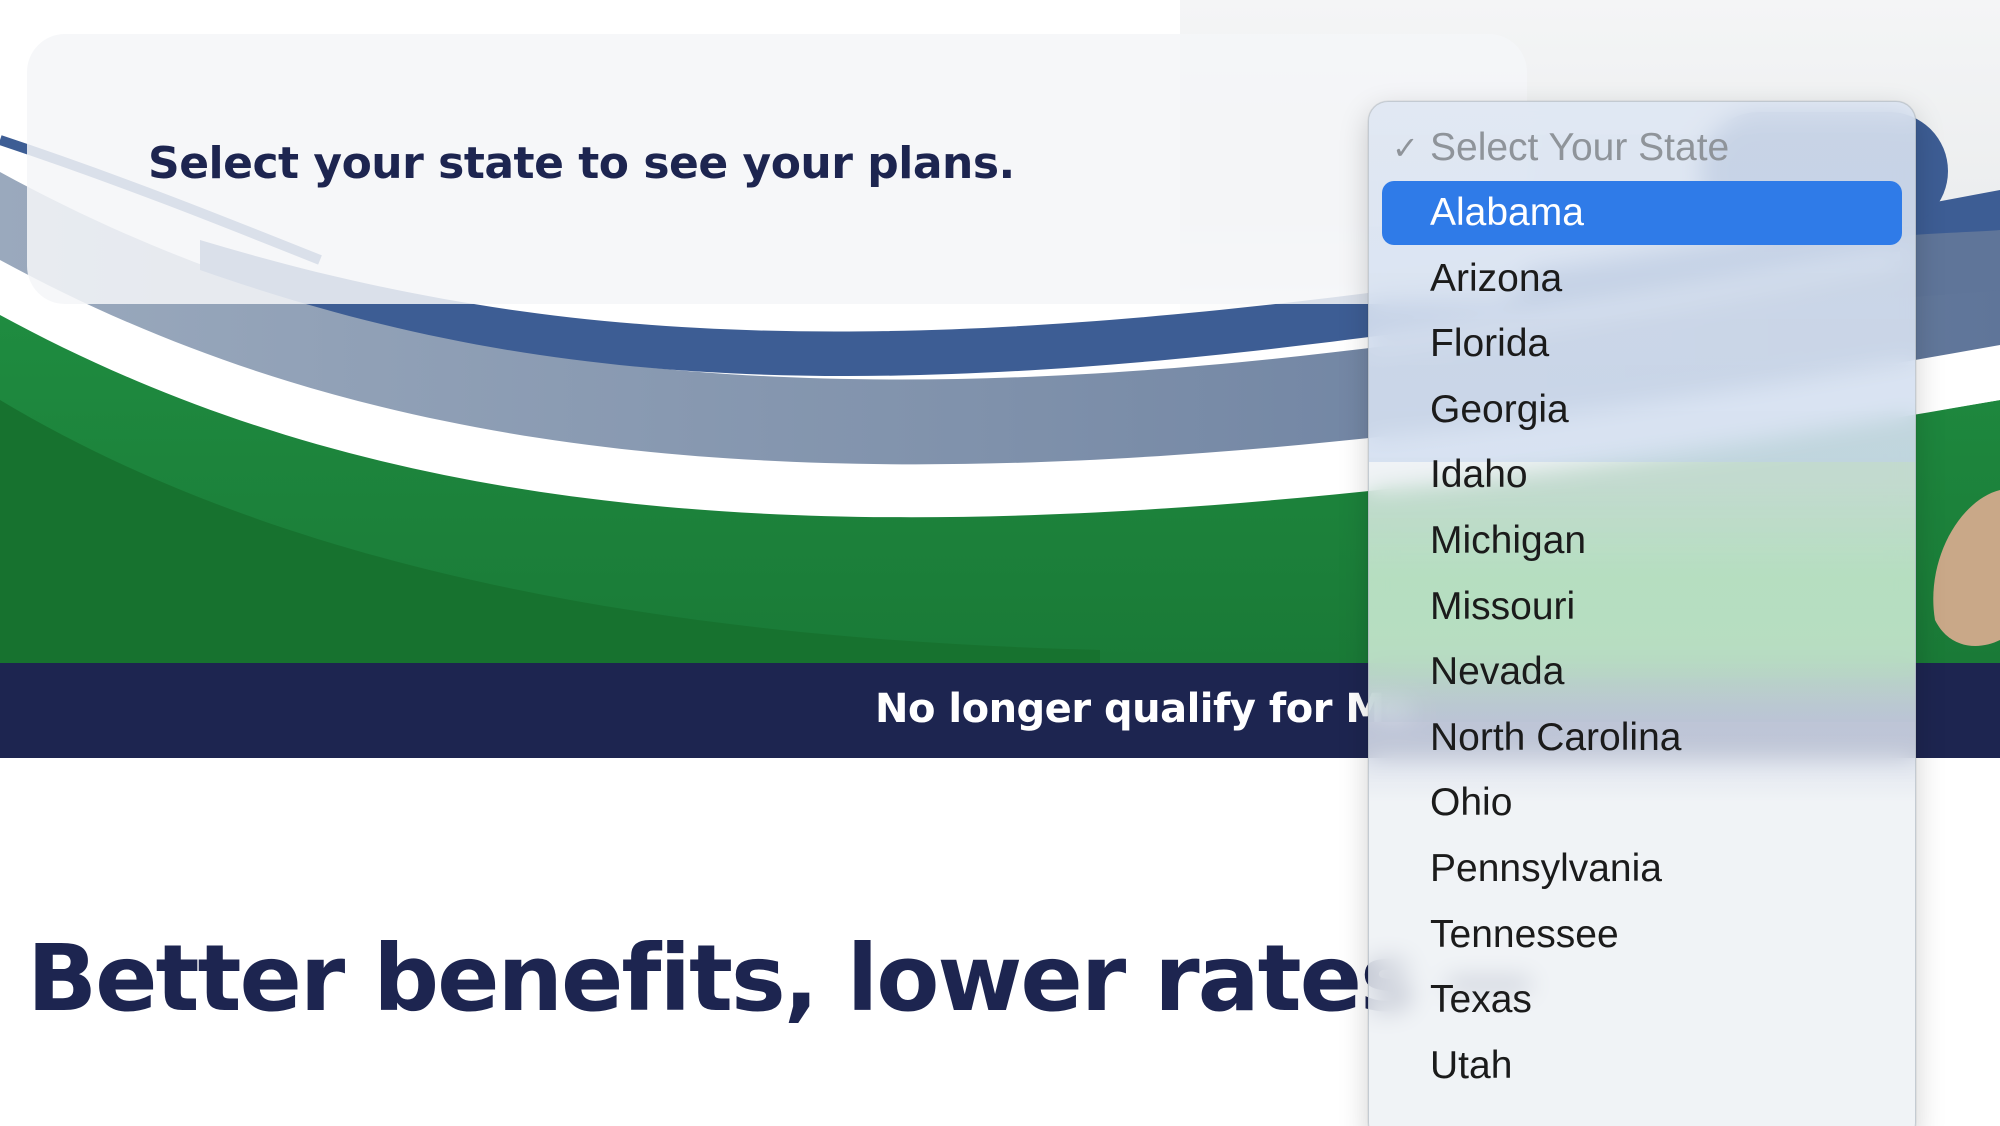  I want to click on dropdown-option: Michigan, so click(1642, 541).